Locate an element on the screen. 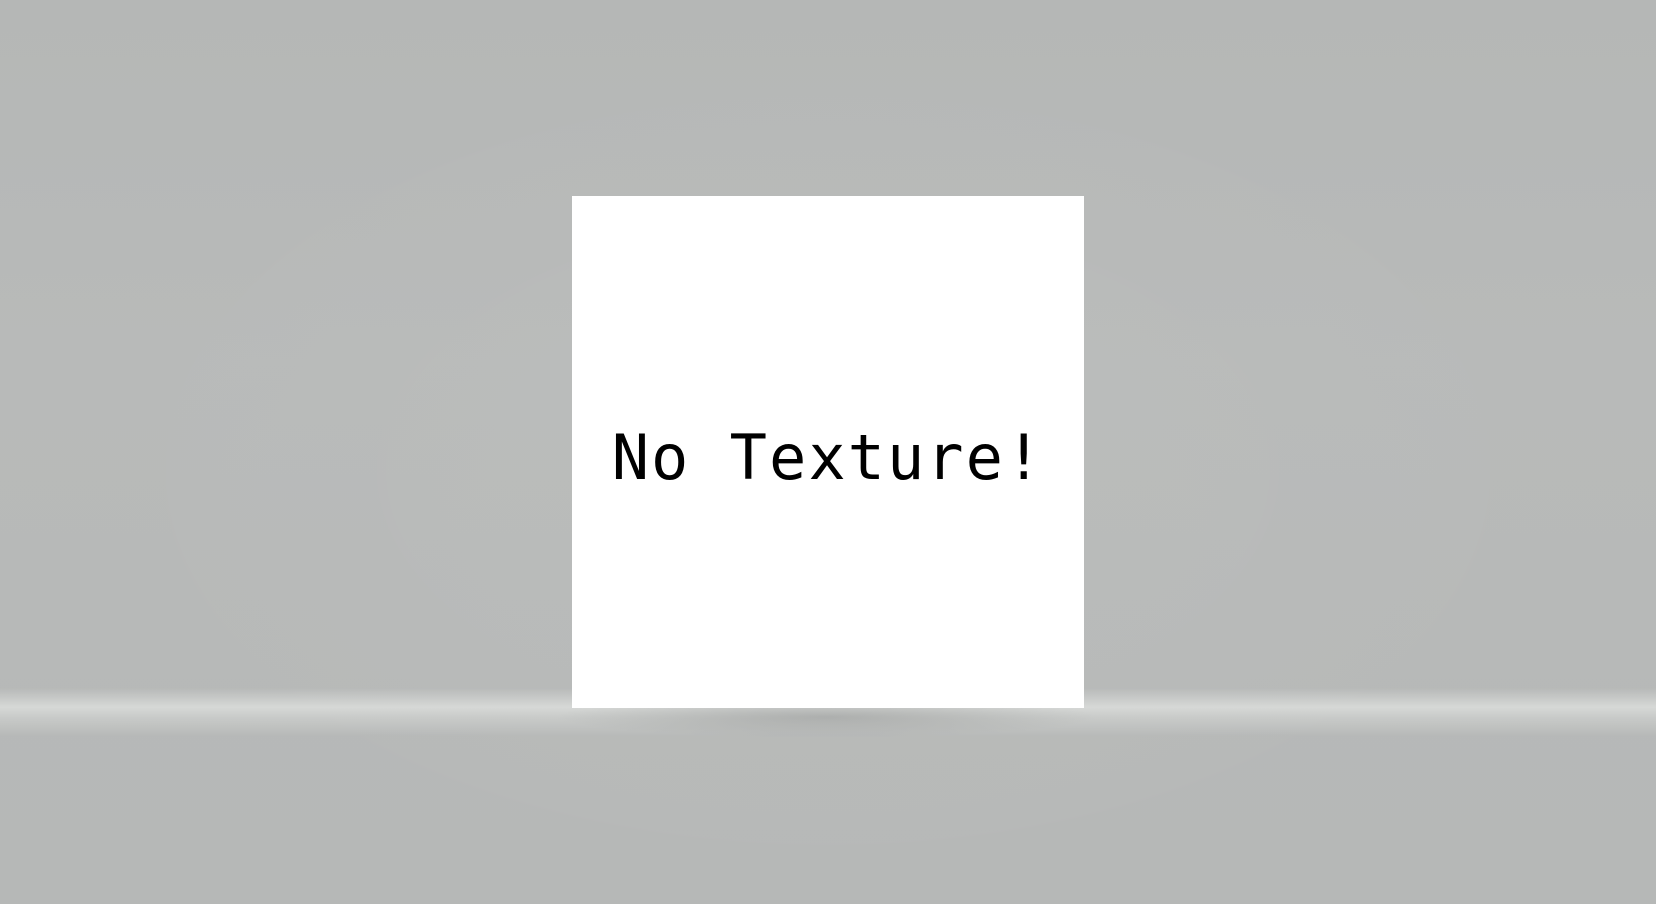 The height and width of the screenshot is (904, 1656). panel-shadow is located at coordinates (826, 725).